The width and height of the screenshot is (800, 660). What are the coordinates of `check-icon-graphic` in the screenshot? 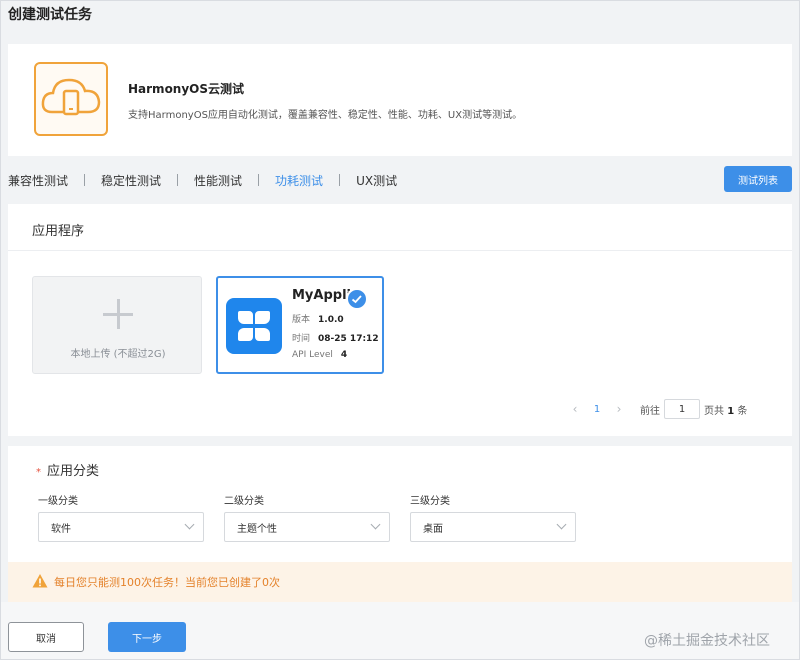 It's located at (357, 299).